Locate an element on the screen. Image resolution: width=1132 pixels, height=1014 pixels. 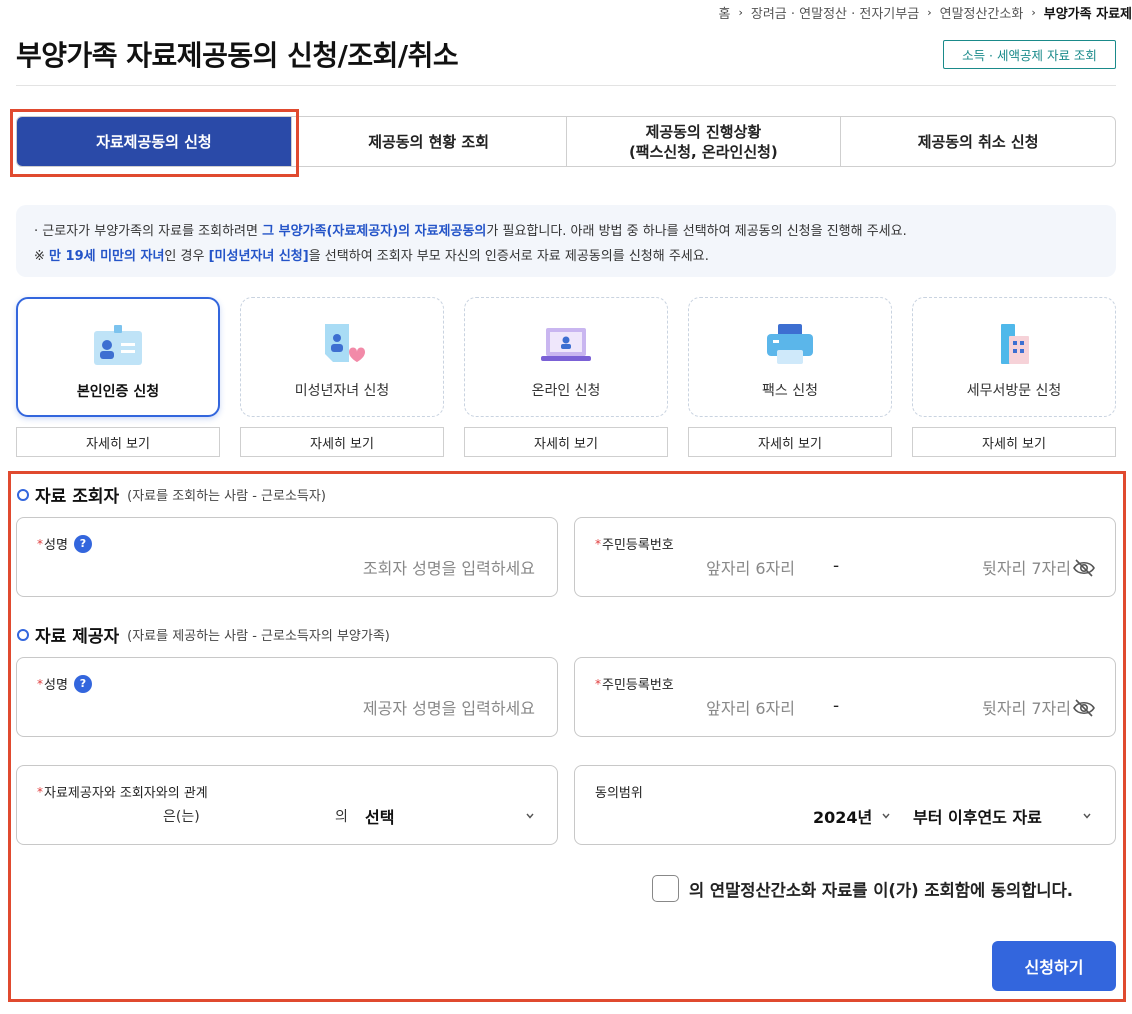
fax-printer-icon is located at coordinates (790, 344).